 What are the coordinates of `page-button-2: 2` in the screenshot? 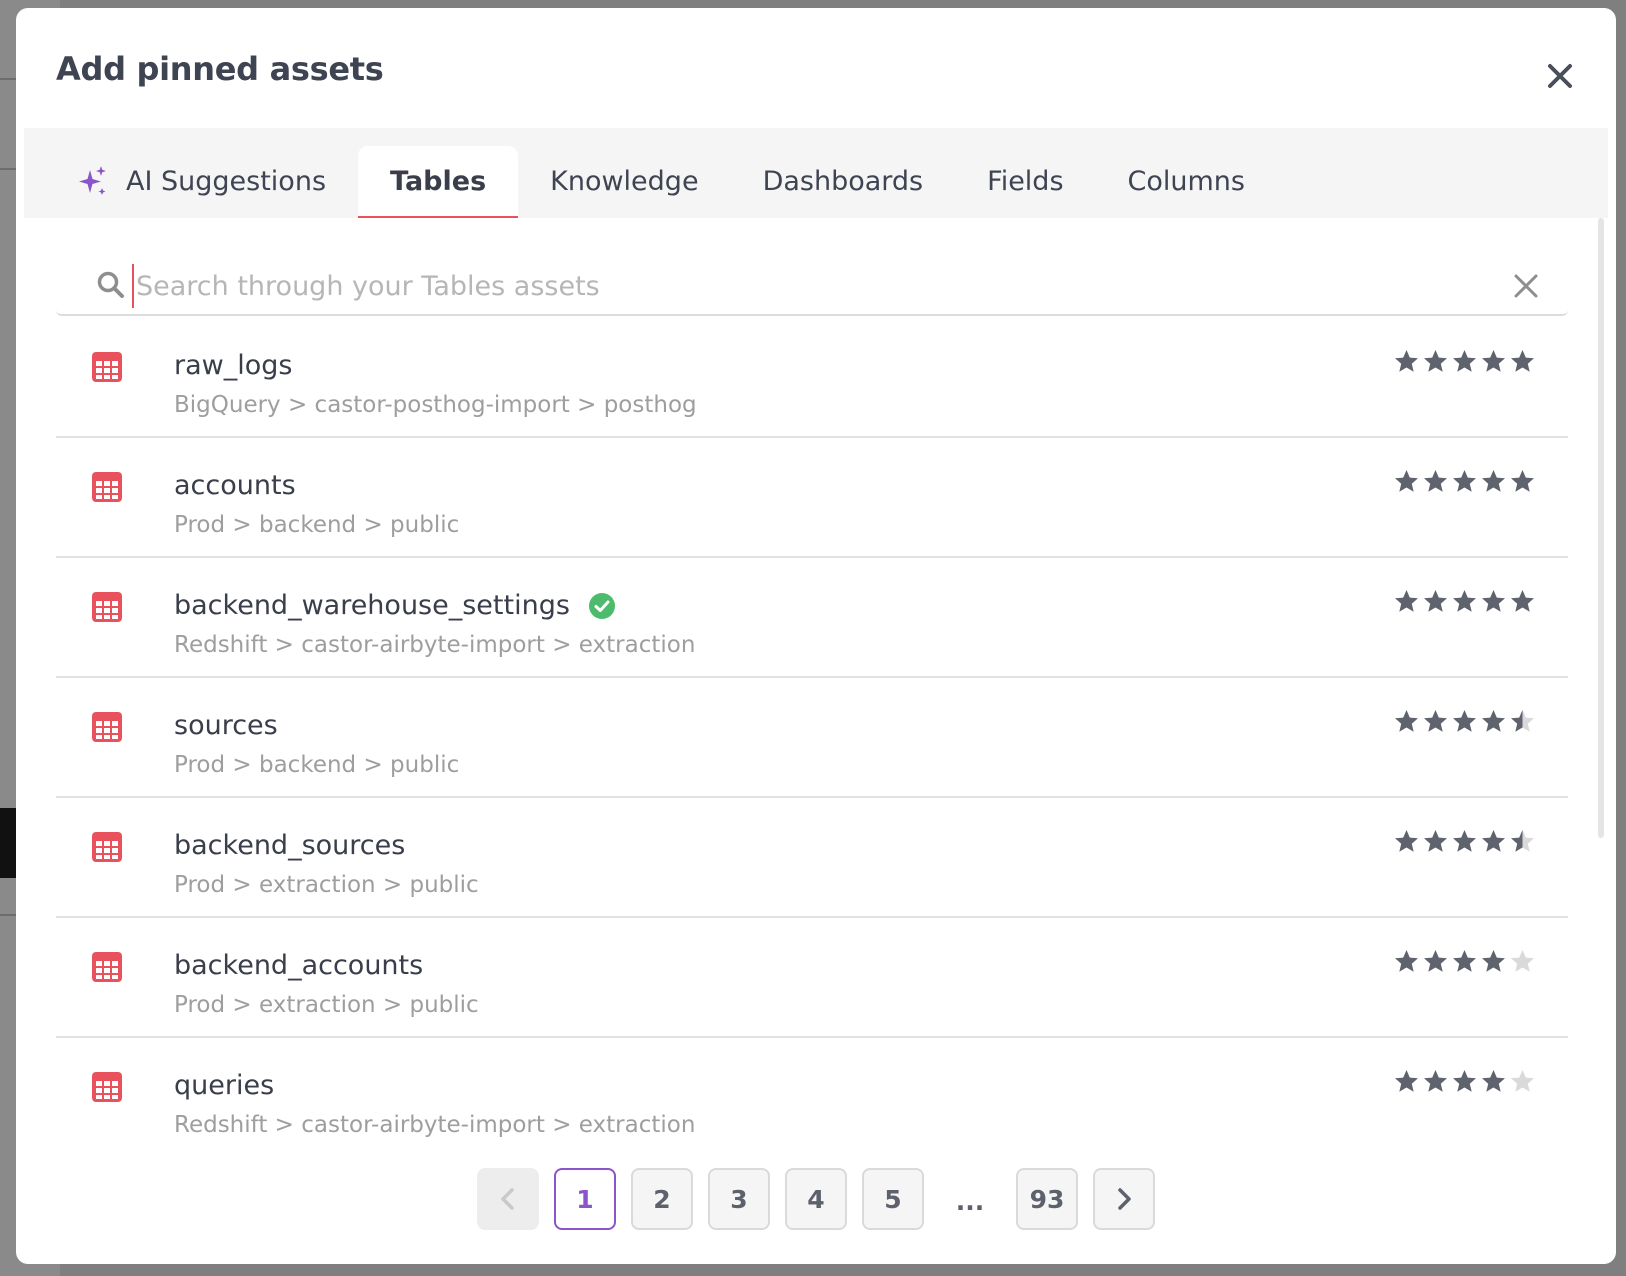 It's located at (662, 1199).